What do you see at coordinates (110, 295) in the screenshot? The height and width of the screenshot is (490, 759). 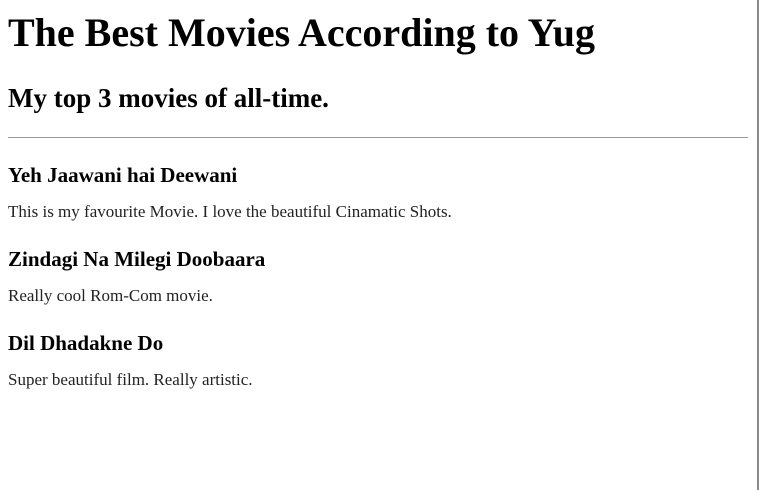 I see `movie-description: Really cool Rom-Com movie.` at bounding box center [110, 295].